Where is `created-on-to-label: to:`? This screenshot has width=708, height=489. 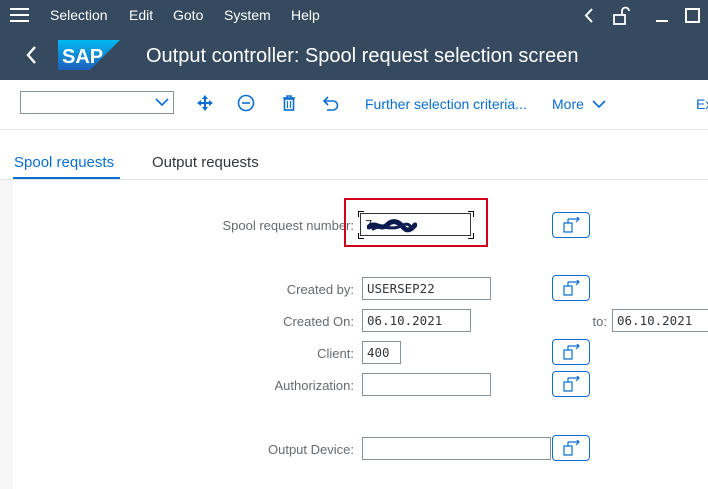
created-on-to-label: to: is located at coordinates (599, 321).